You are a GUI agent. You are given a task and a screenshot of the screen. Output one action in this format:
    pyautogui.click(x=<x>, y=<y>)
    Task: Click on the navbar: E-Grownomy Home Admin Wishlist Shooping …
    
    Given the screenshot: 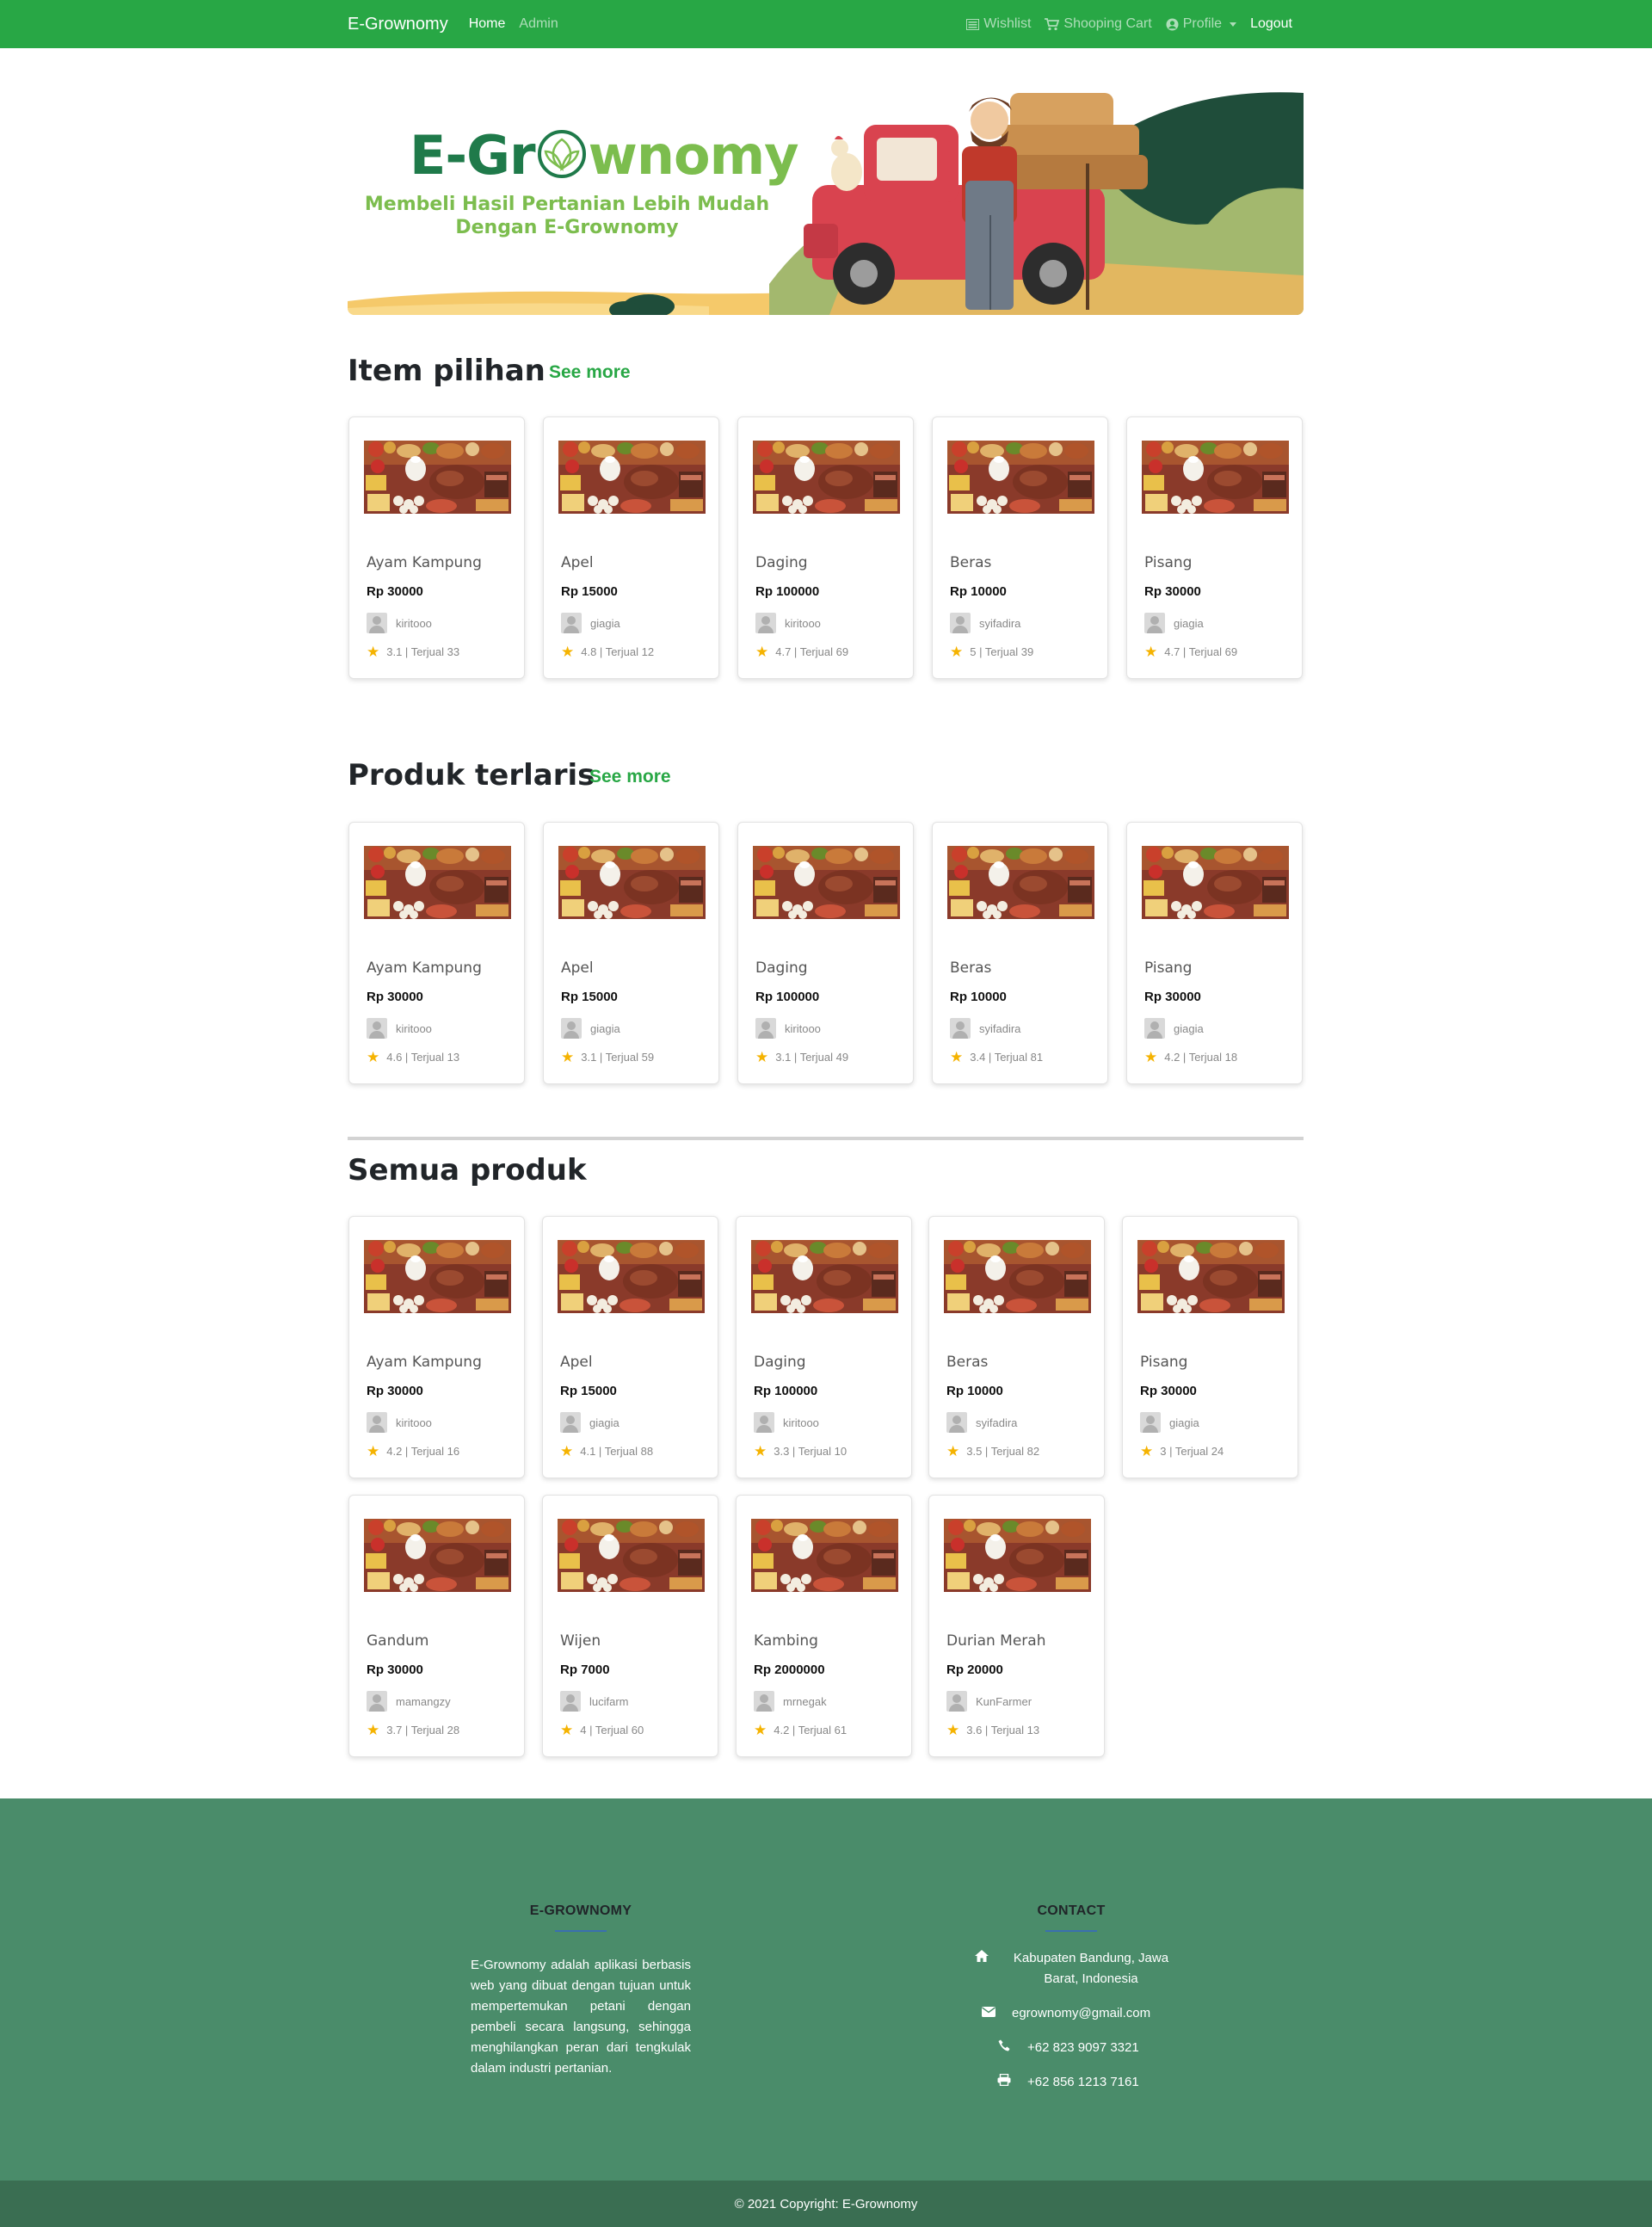 What is the action you would take?
    pyautogui.click(x=826, y=24)
    